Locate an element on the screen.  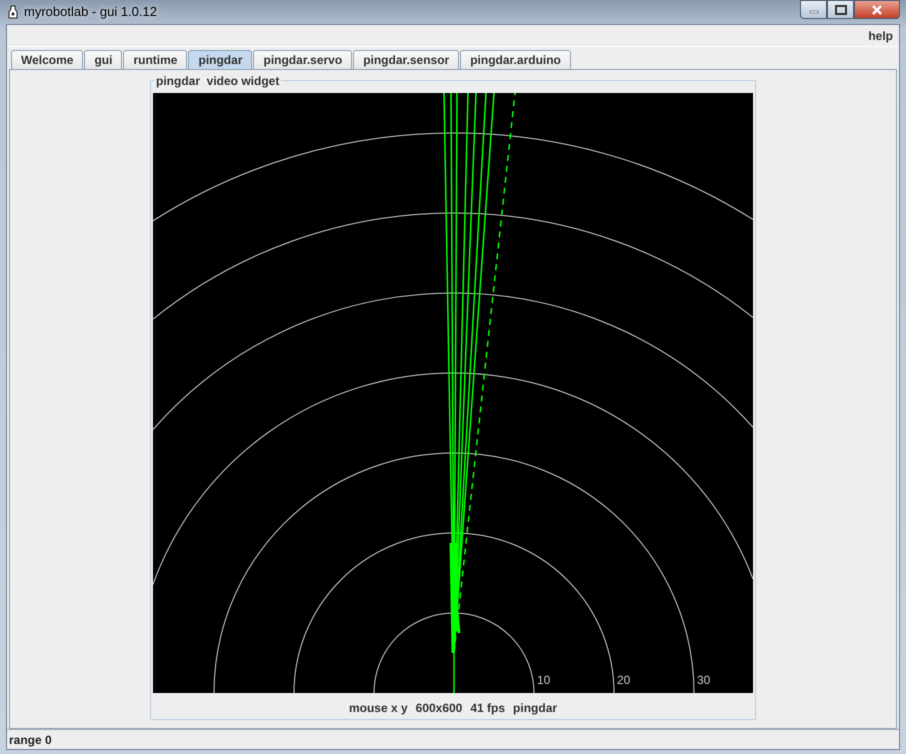
range-label: 30 is located at coordinates (703, 680).